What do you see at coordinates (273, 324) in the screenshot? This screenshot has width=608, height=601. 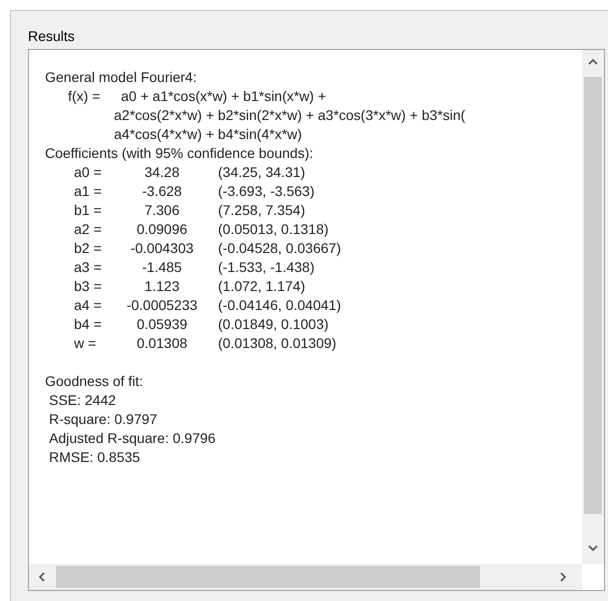 I see `confidence-bounds: (0.01849, 0.1003)` at bounding box center [273, 324].